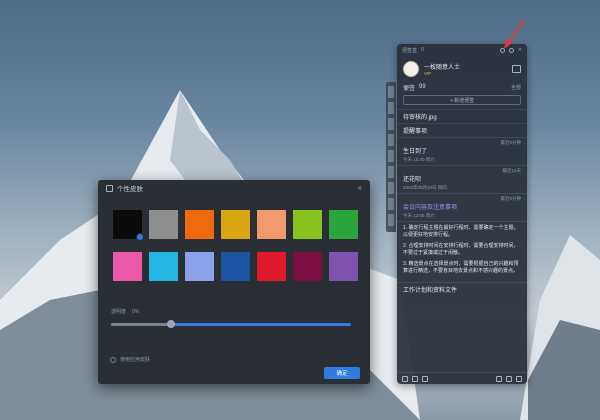  I want to click on opacity-label-text: 透明度, so click(119, 312).